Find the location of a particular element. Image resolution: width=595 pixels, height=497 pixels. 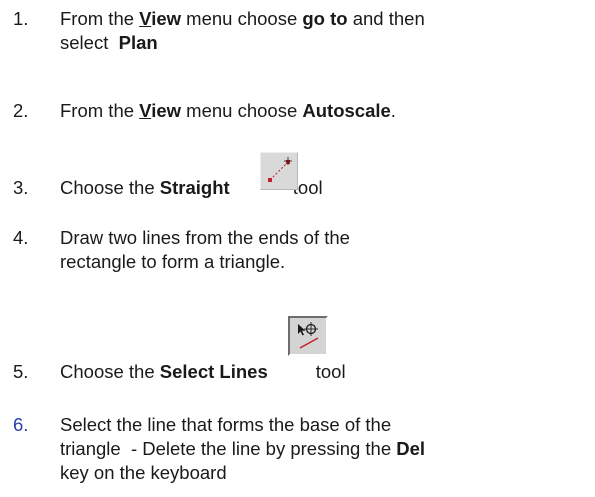

select-lines-tool-name: Select Lines is located at coordinates (213, 371).